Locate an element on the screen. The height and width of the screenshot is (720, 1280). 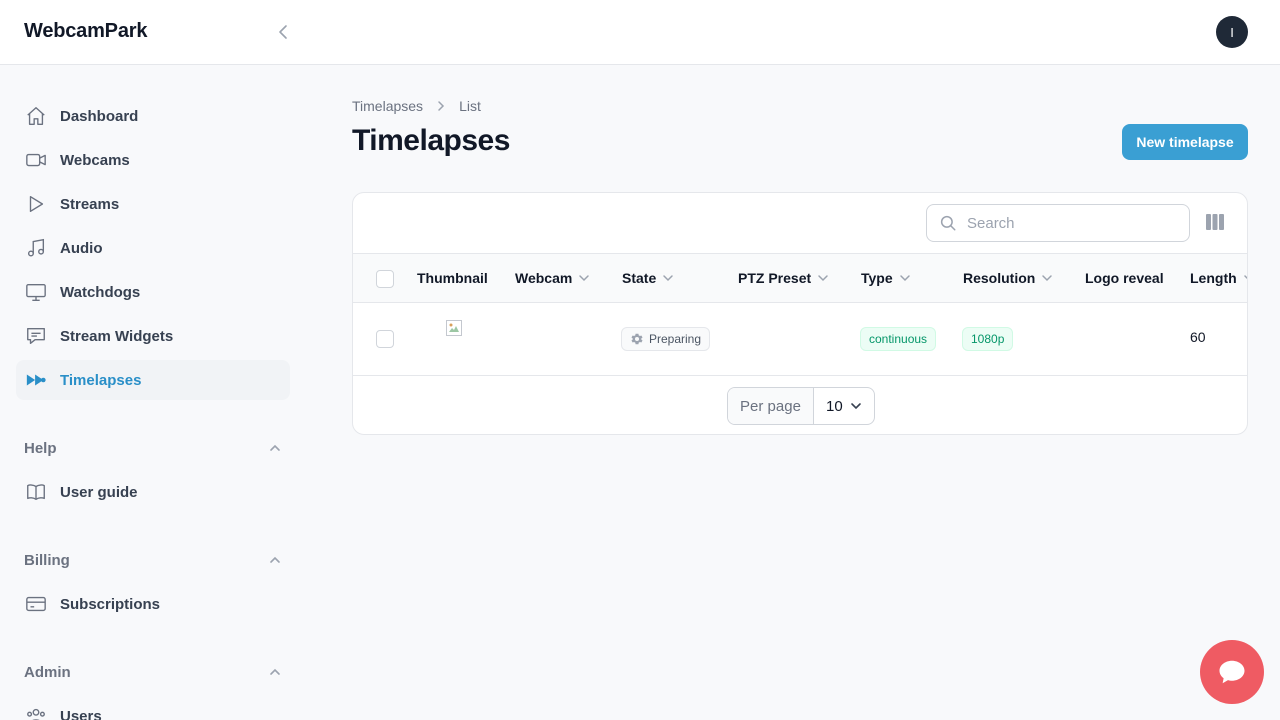
sidebar-item-webcams: Webcams is located at coordinates (153, 160).